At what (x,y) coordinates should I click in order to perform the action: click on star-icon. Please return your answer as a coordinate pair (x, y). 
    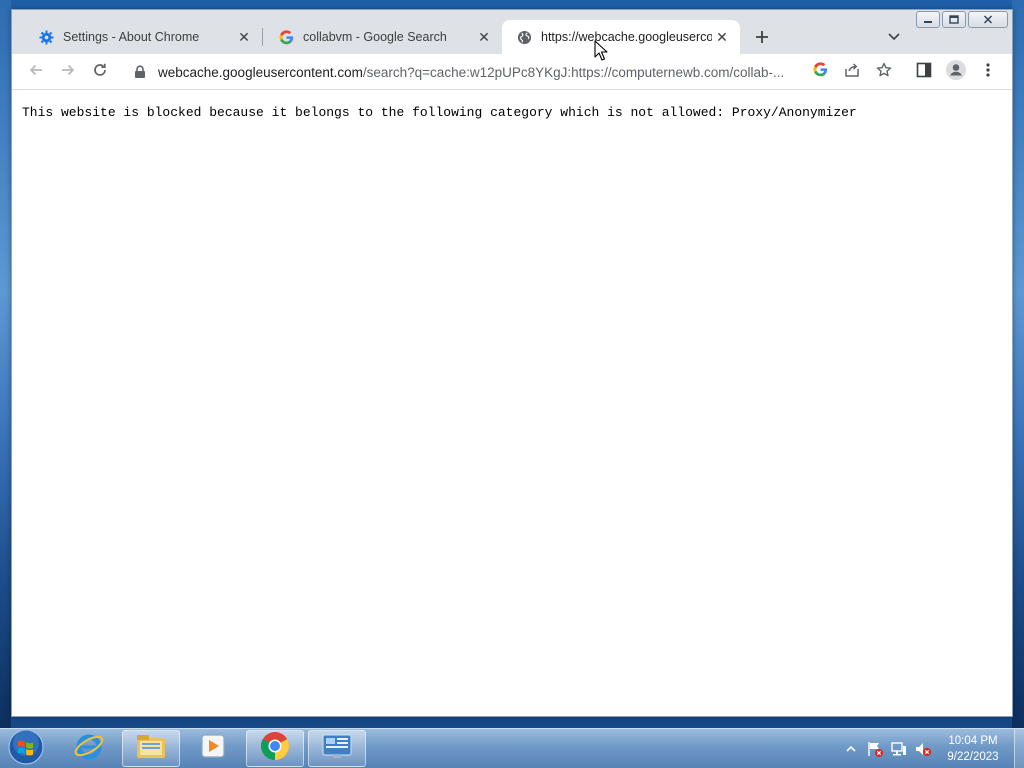
    Looking at the image, I should click on (884, 72).